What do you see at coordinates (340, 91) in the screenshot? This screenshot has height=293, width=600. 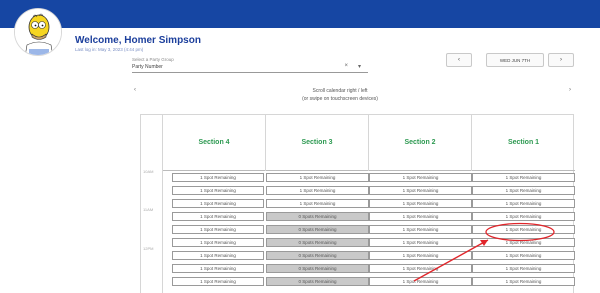 I see `scroll-hint-line1: Scroll calendar right / left` at bounding box center [340, 91].